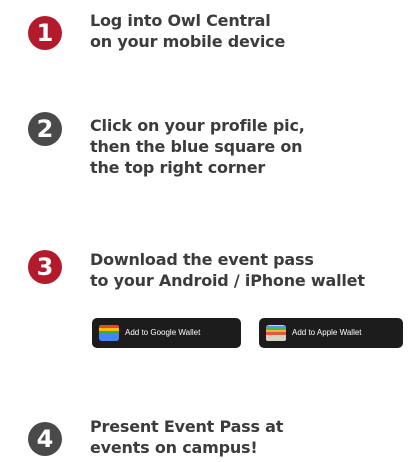 The height and width of the screenshot is (462, 414). What do you see at coordinates (163, 332) in the screenshot?
I see `google-wallet-label: Add to Google Wallet` at bounding box center [163, 332].